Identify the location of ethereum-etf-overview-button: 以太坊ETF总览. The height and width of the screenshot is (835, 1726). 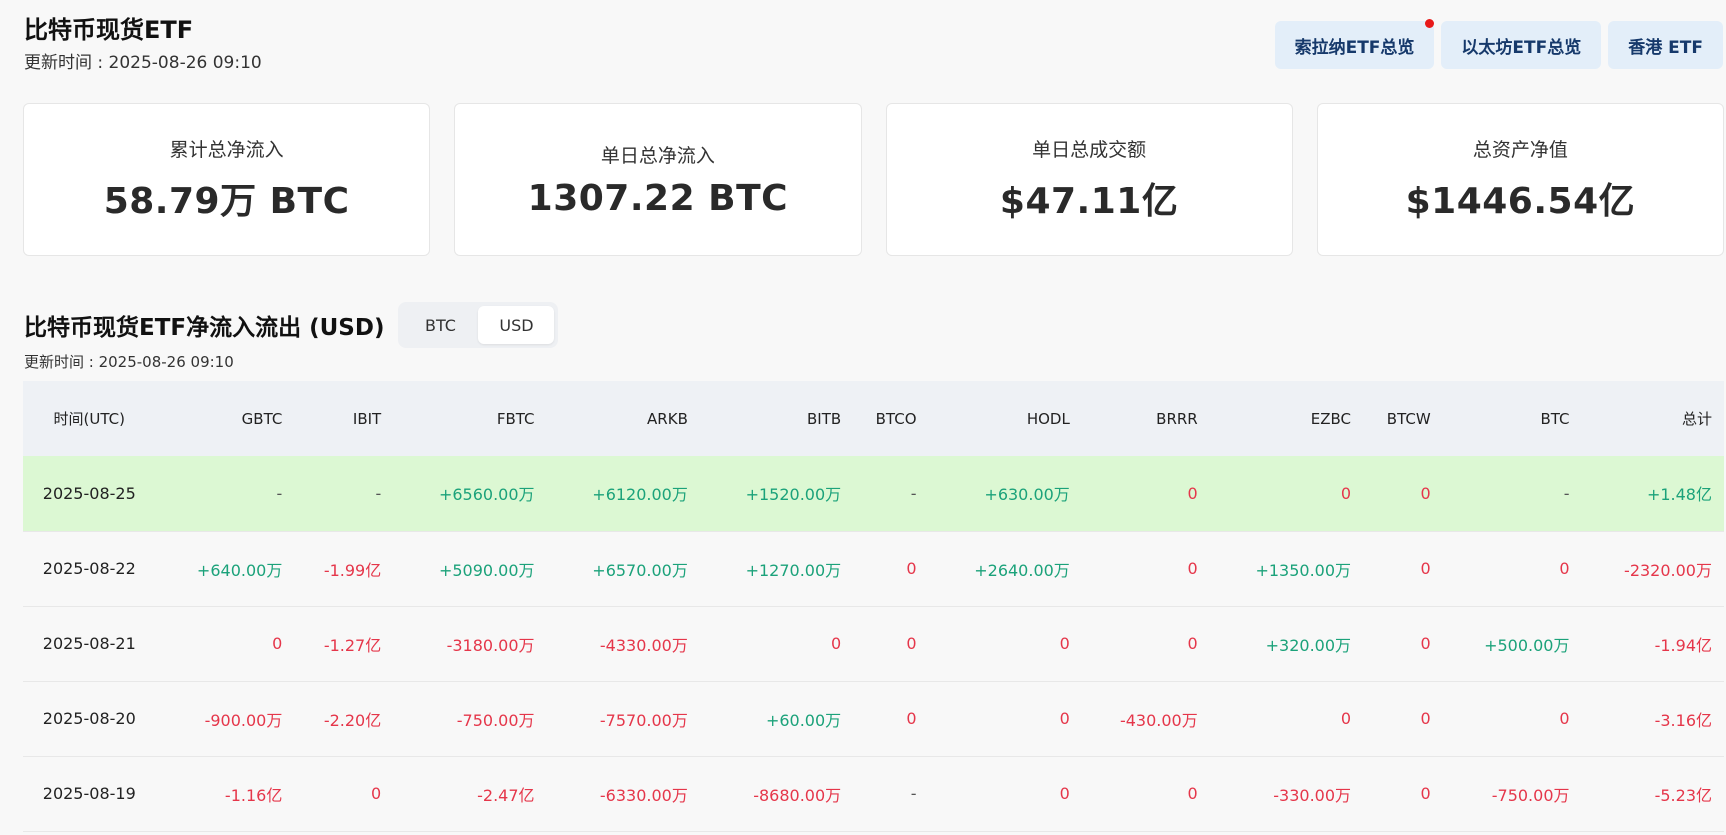
(1521, 45).